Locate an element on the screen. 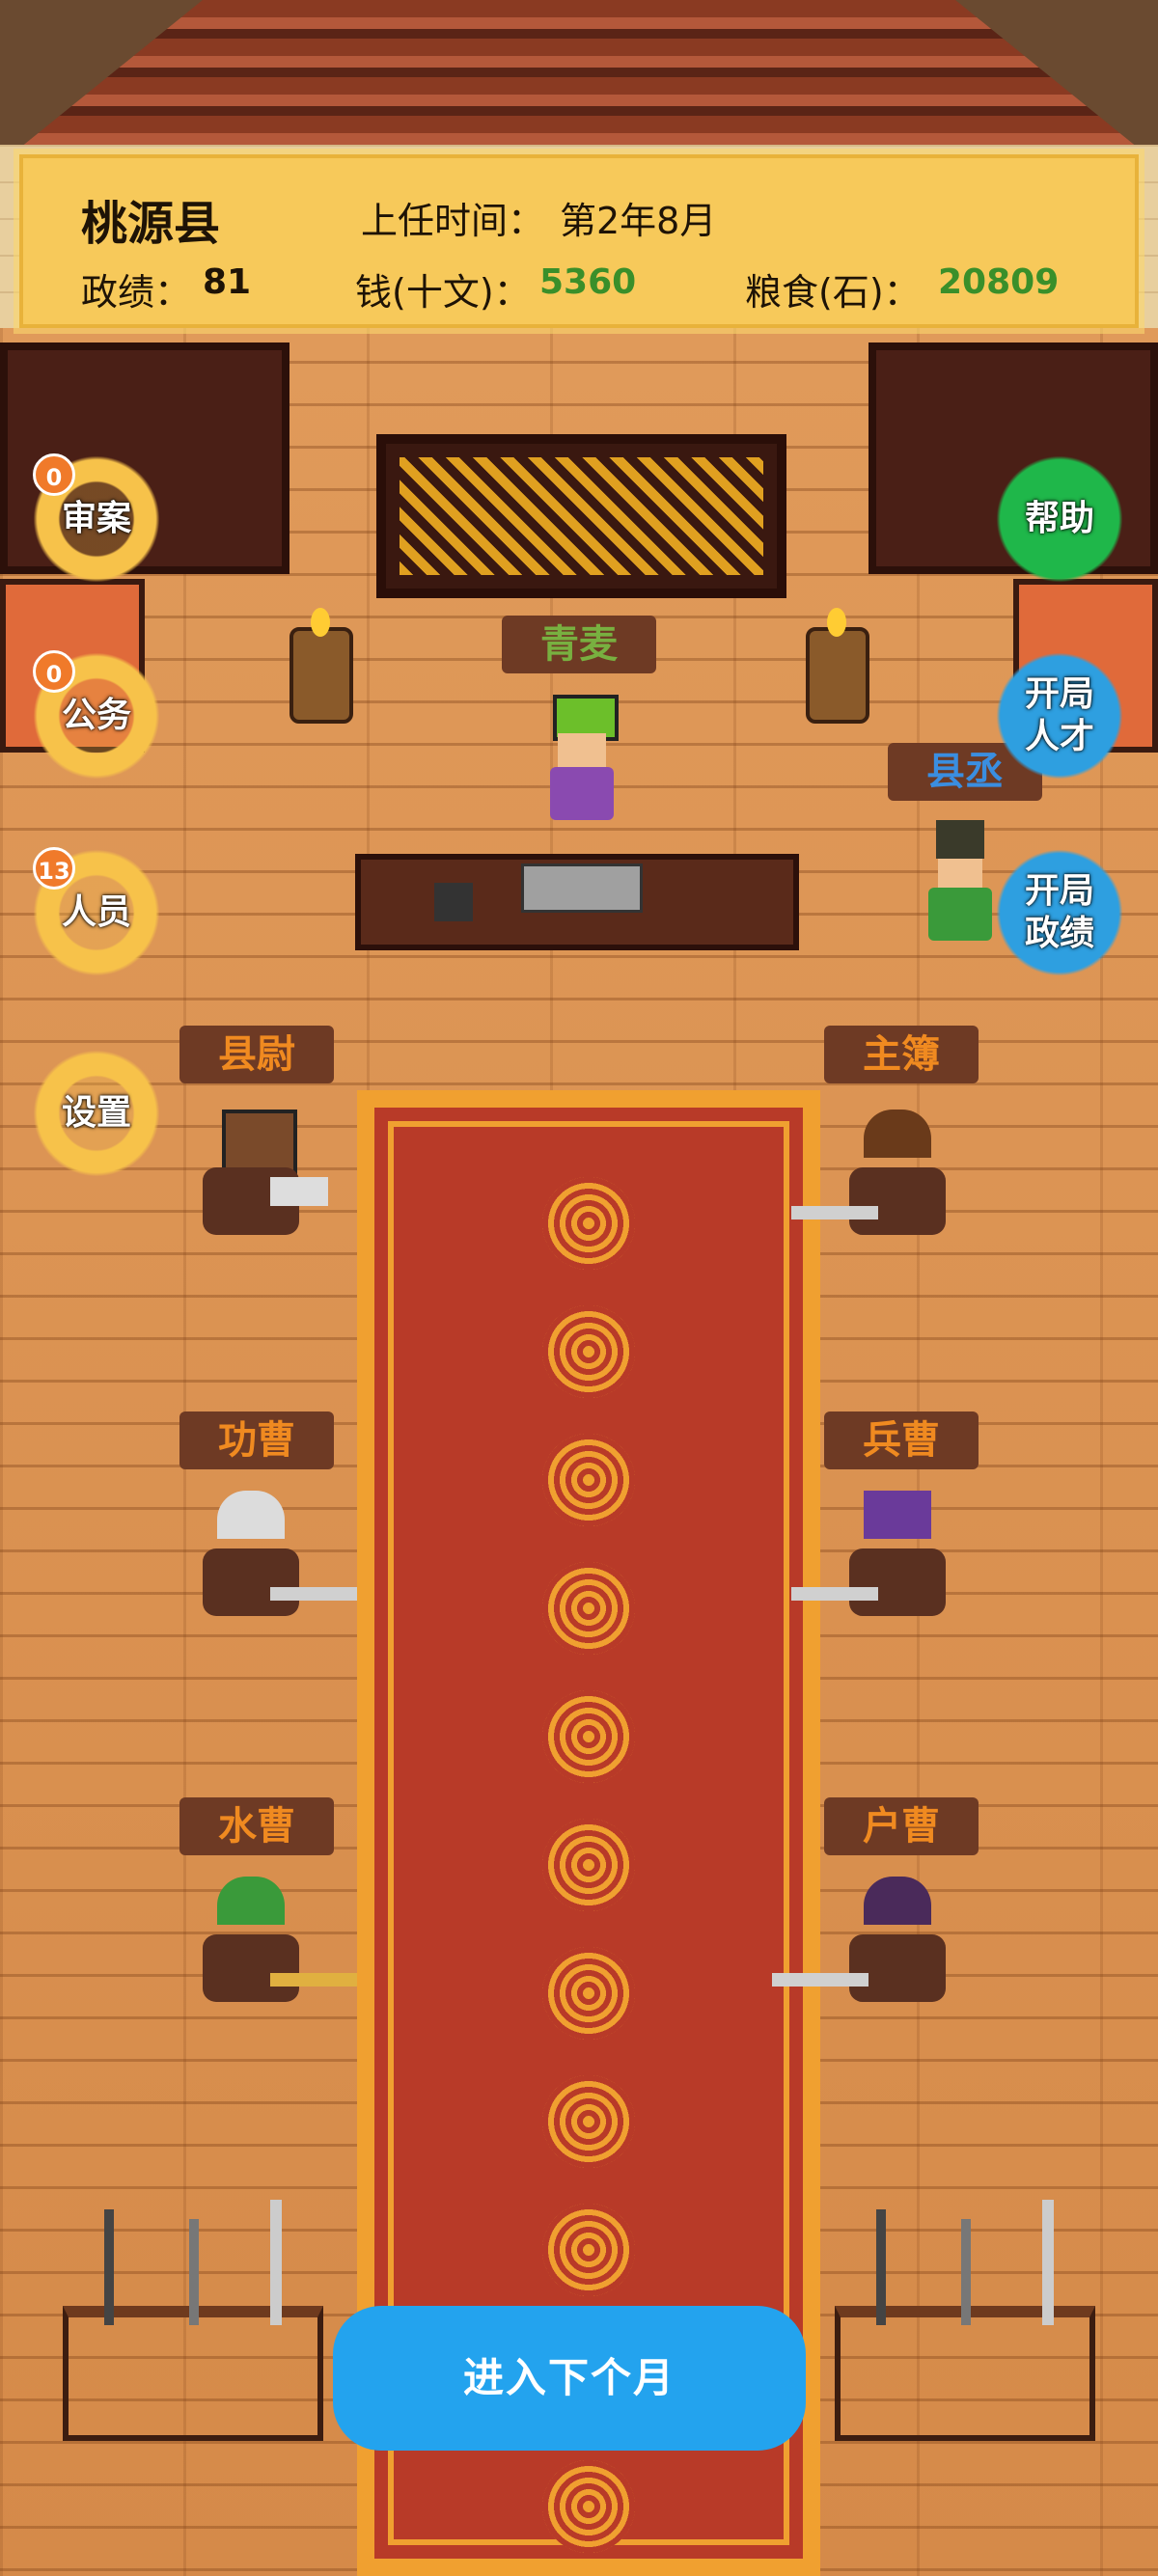 The width and height of the screenshot is (1158, 2576). next-month-button: 进入下个月 is located at coordinates (569, 2378).